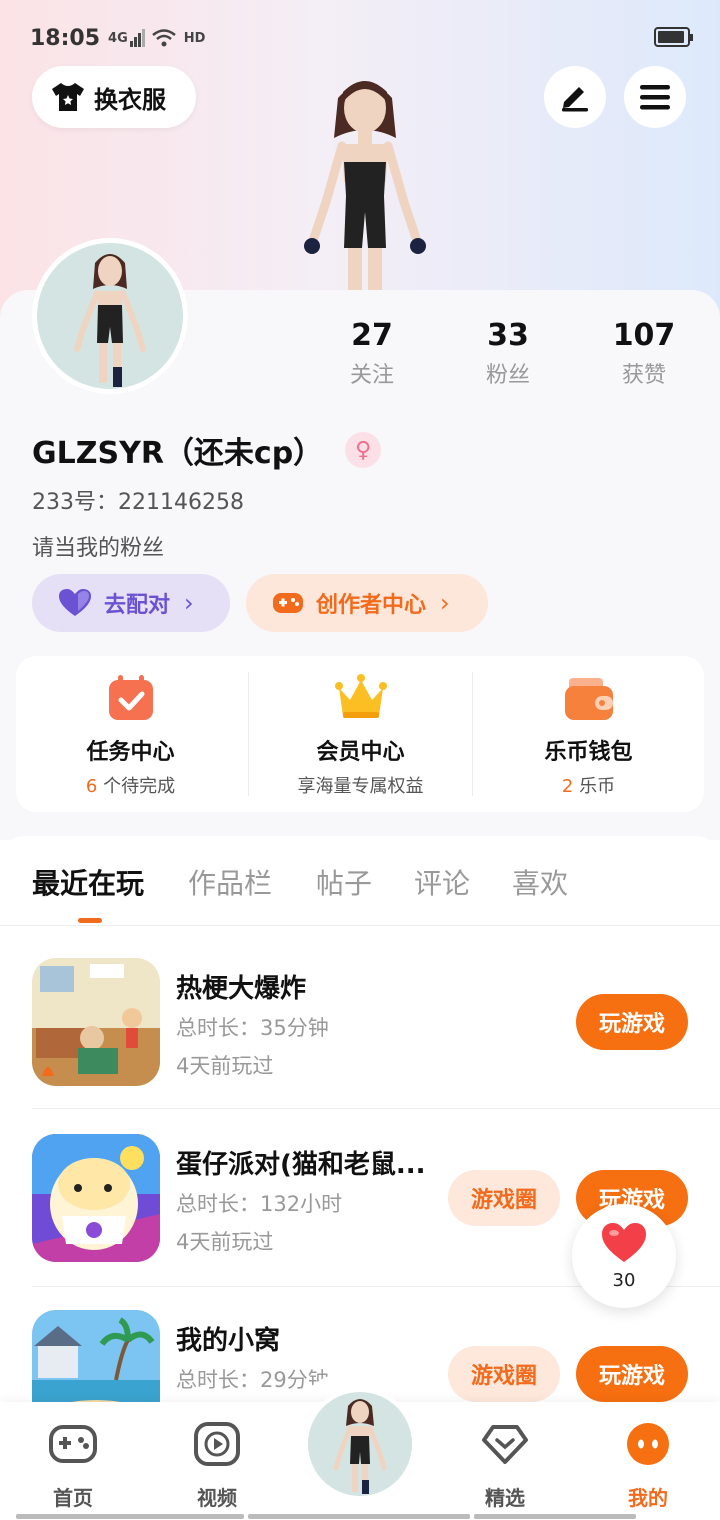  What do you see at coordinates (241, 989) in the screenshot?
I see `game-name: 热梗大爆炸` at bounding box center [241, 989].